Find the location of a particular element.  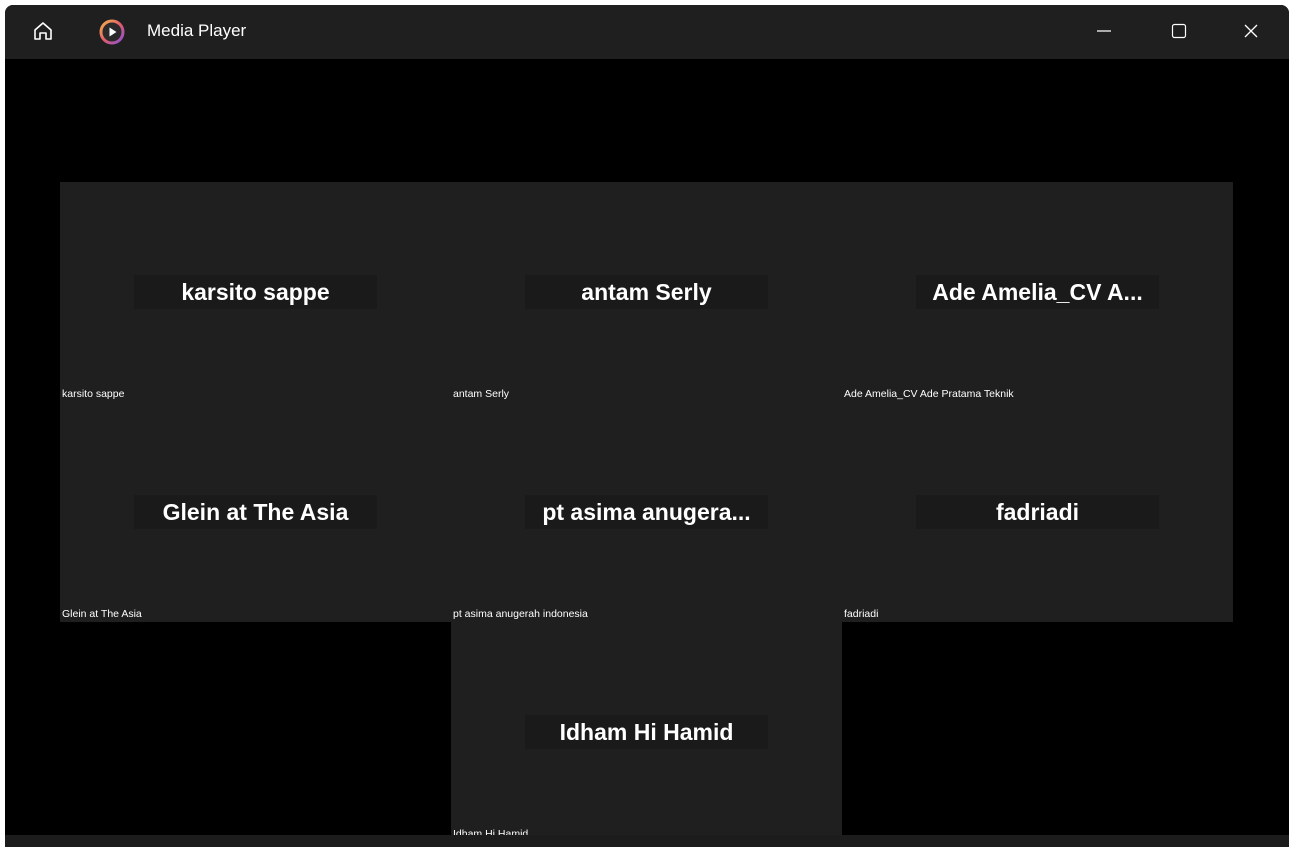

participant-display-name: fadriadi is located at coordinates (1037, 512).